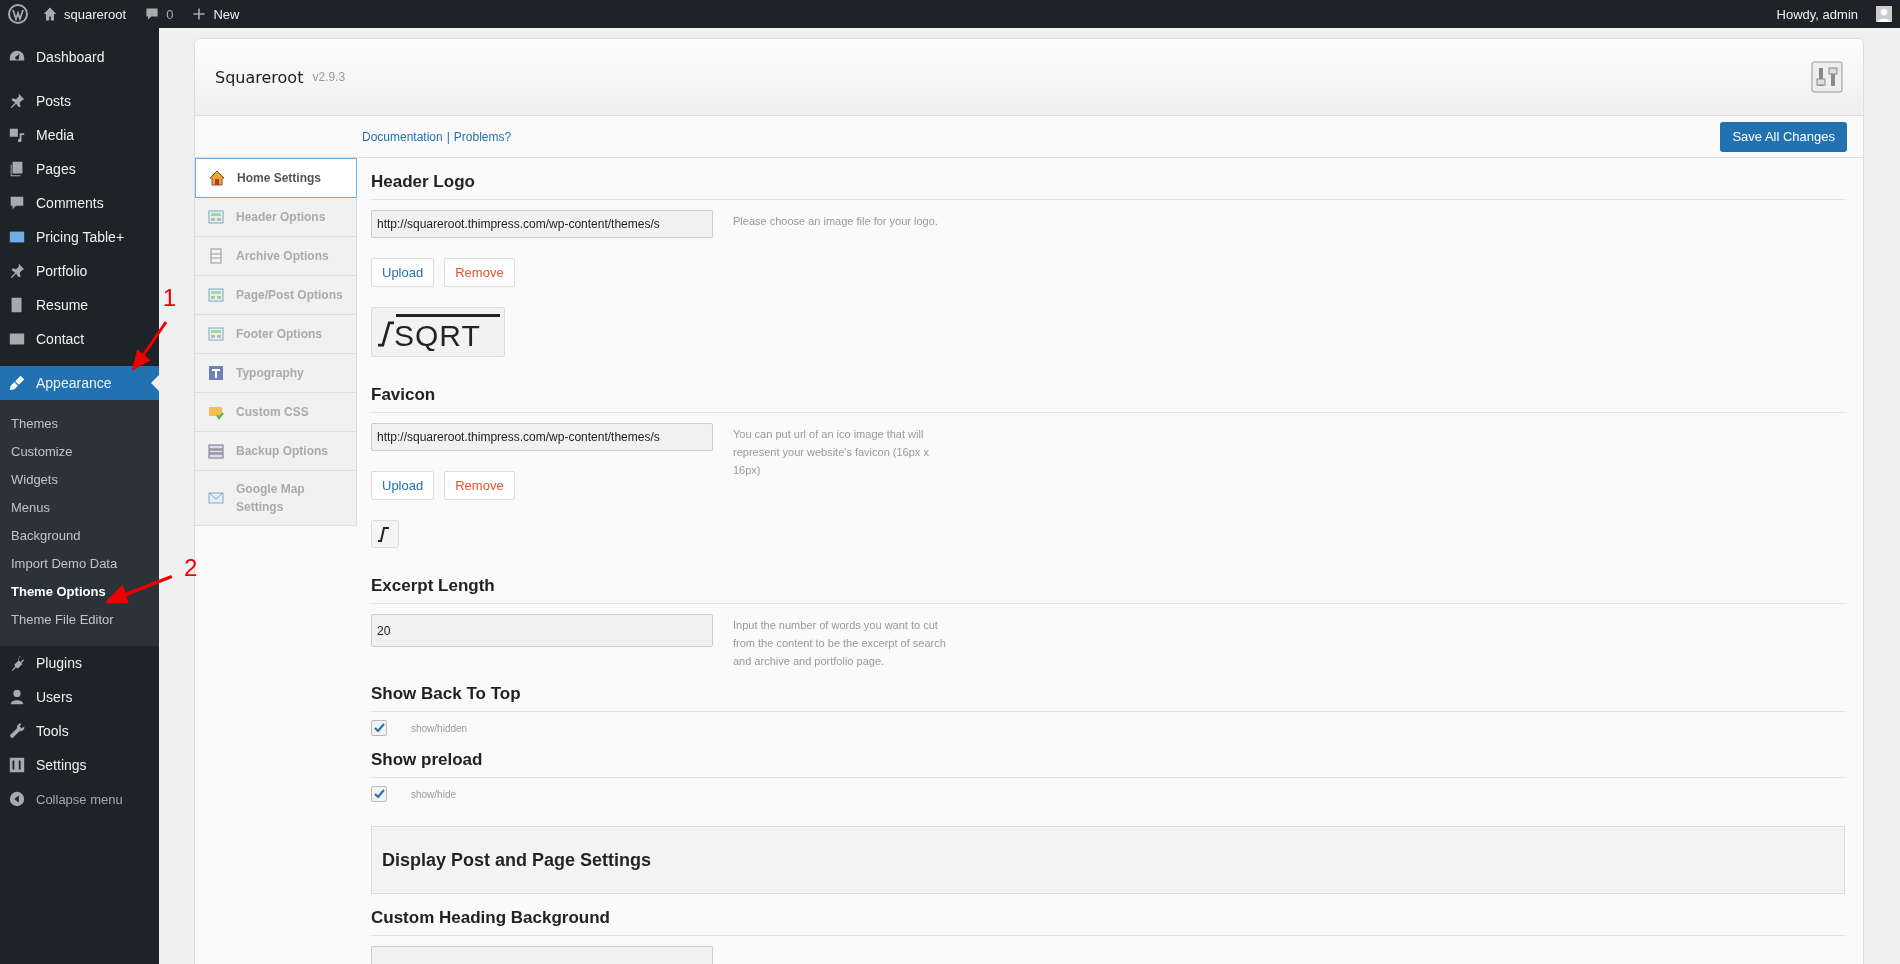  What do you see at coordinates (542, 630) in the screenshot?
I see `text-field: 20` at bounding box center [542, 630].